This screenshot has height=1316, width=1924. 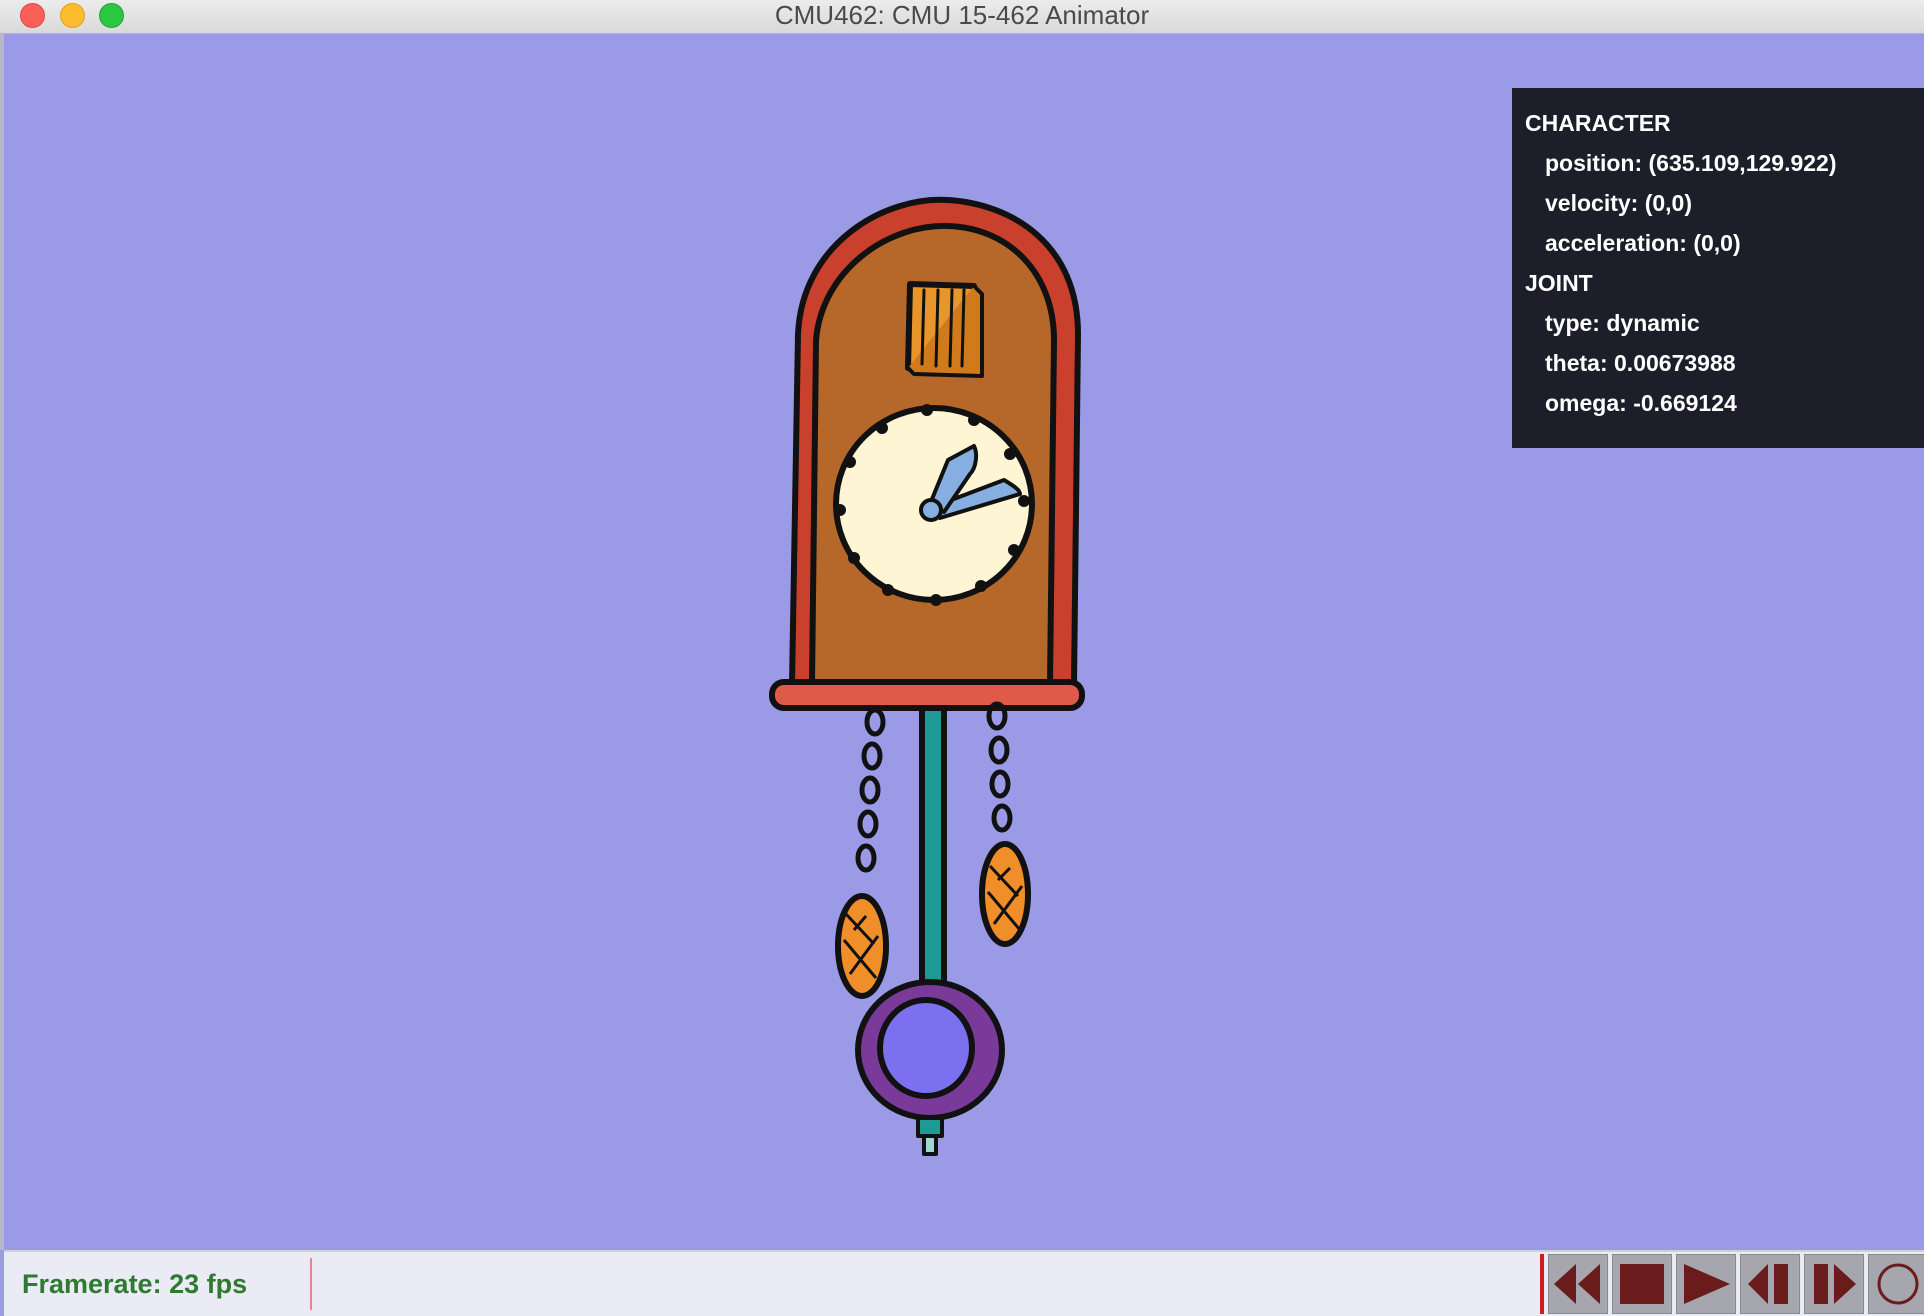 I want to click on step-back-button, so click(x=1770, y=1284).